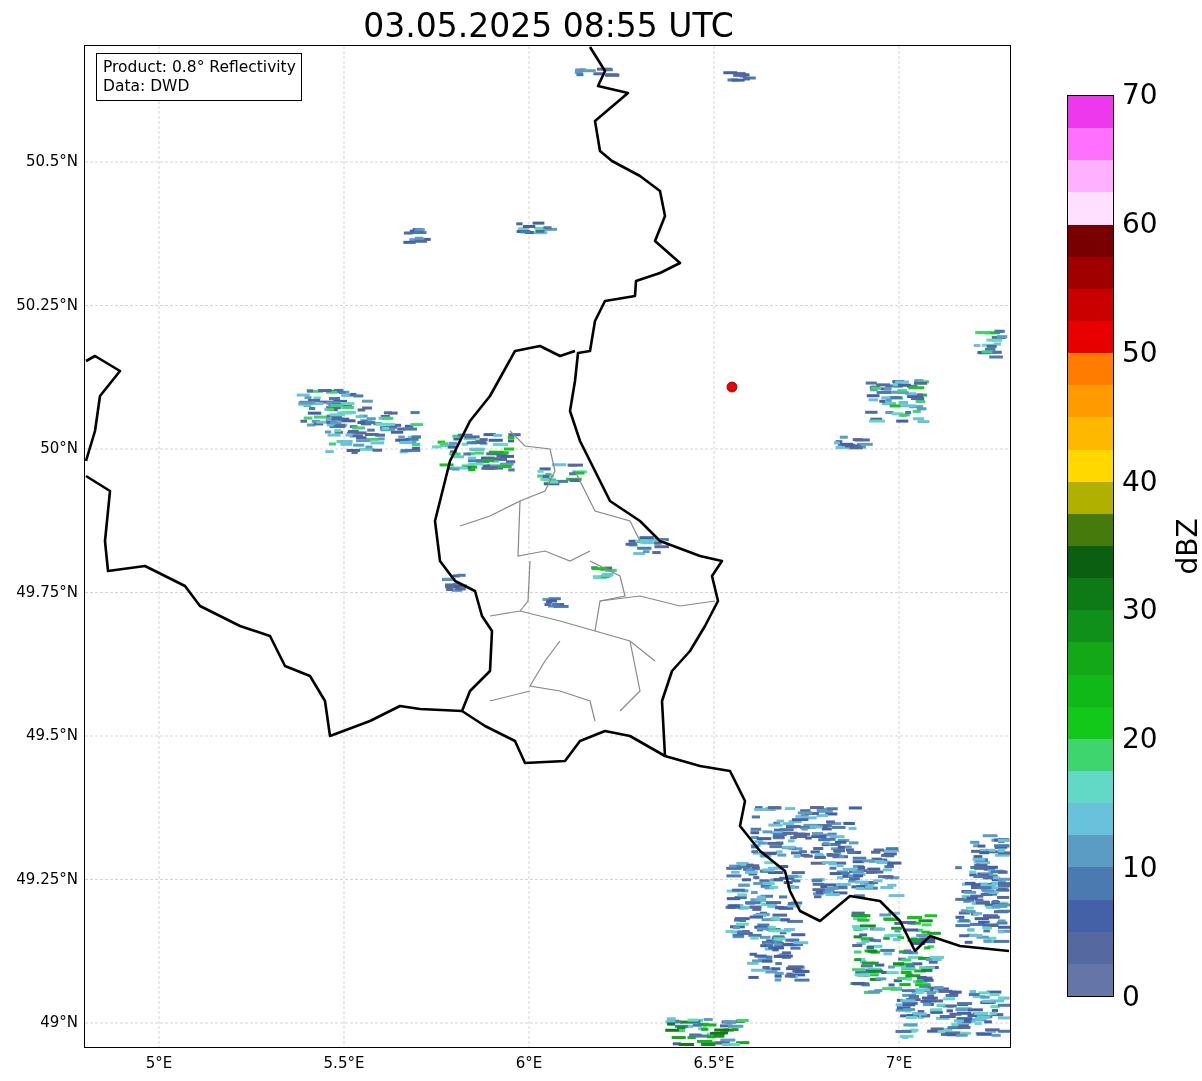 The image size is (1202, 1081). Describe the element at coordinates (59, 448) in the screenshot. I see `latitude-label: 50°N` at that location.